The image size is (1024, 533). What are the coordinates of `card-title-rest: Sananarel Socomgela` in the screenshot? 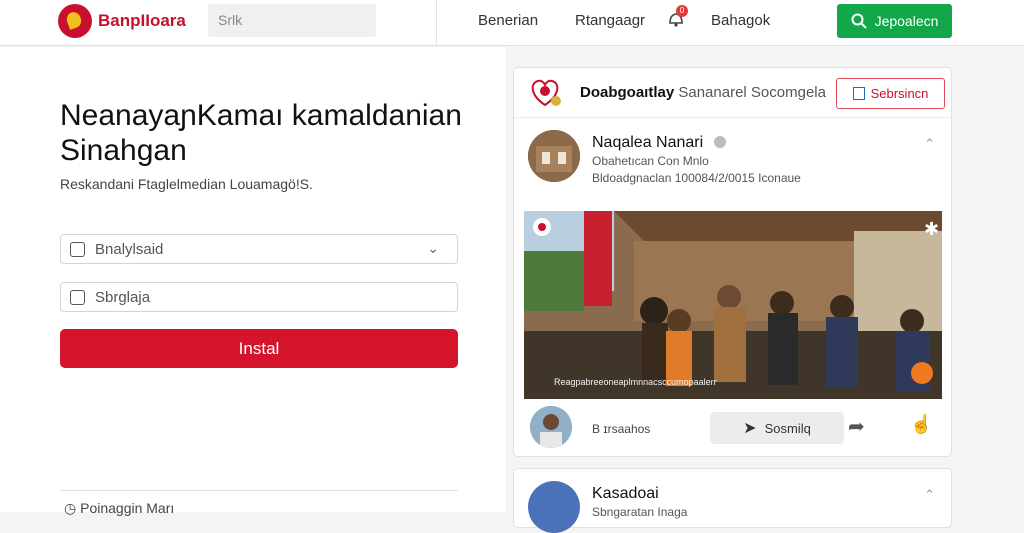 It's located at (752, 92).